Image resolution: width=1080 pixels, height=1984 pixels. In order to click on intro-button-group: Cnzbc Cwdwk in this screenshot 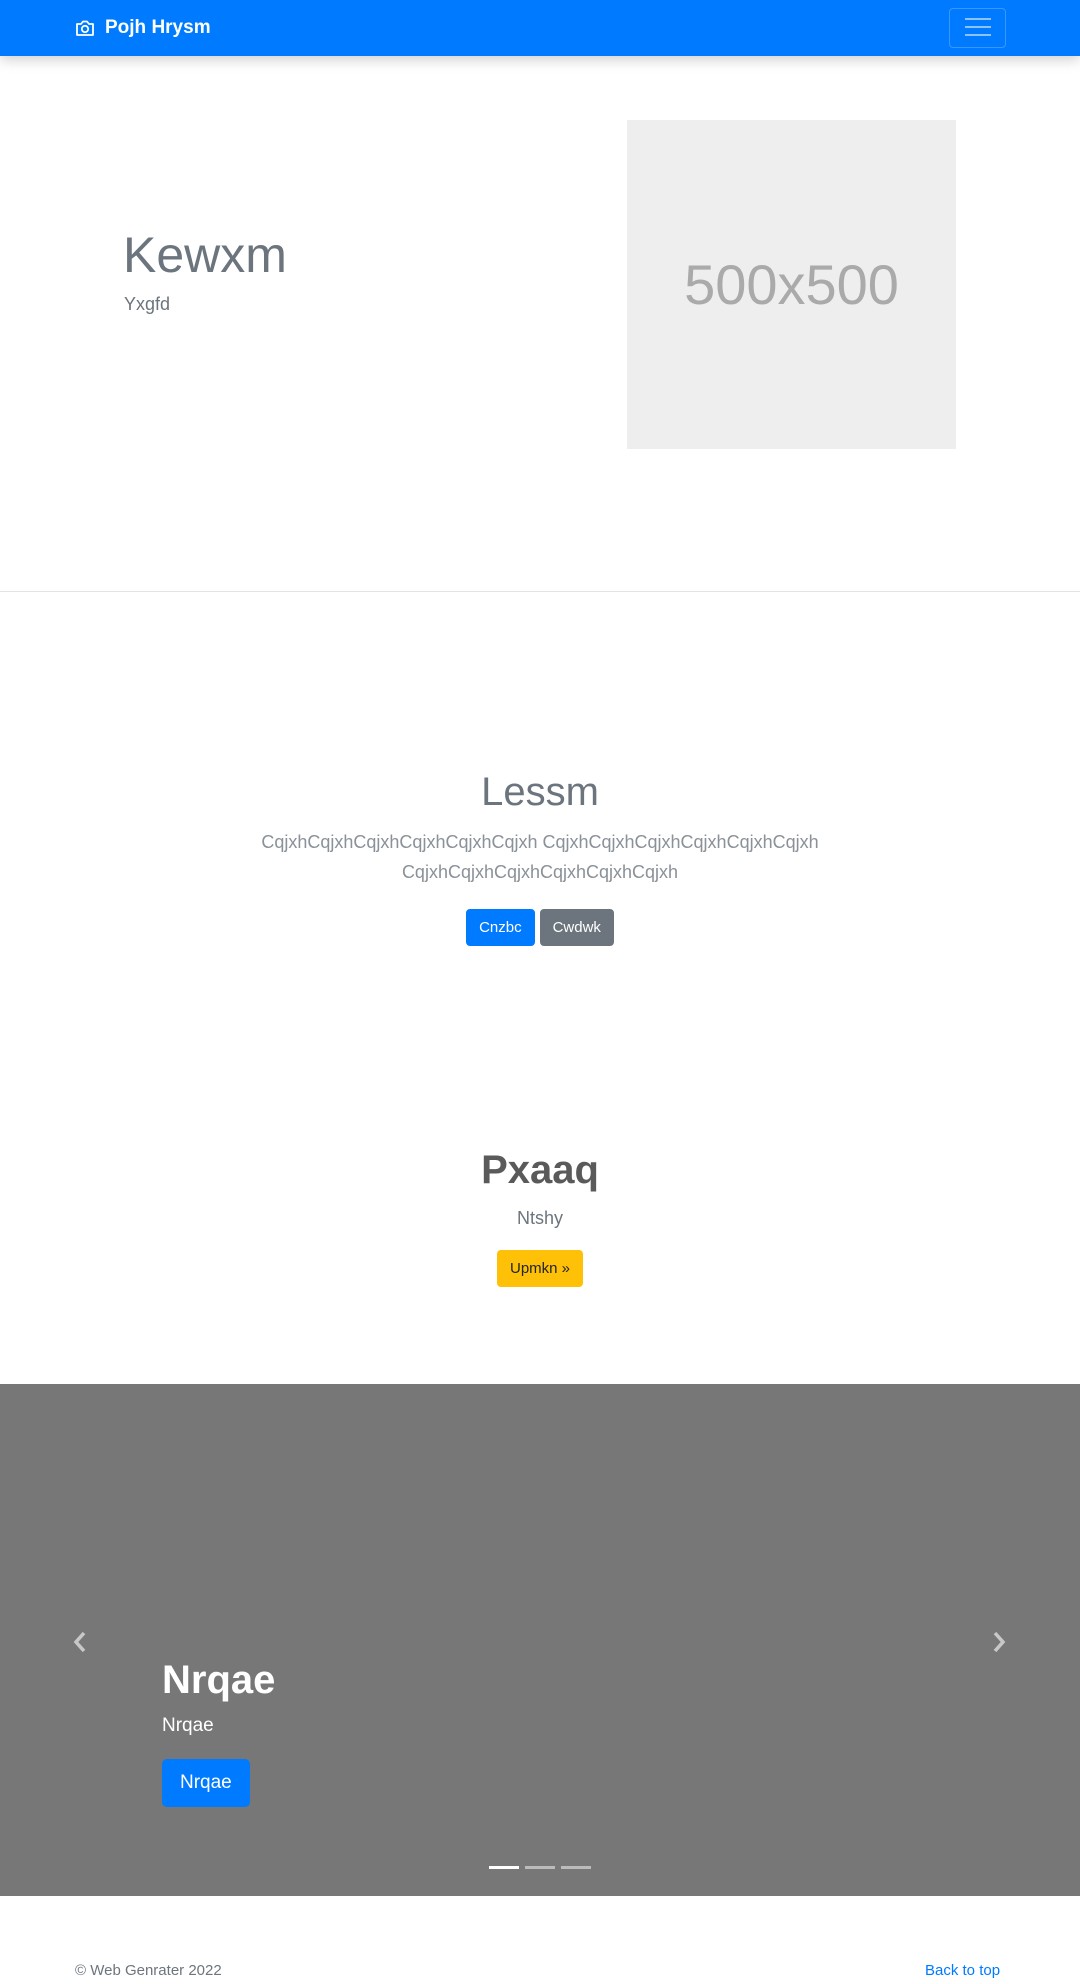, I will do `click(540, 927)`.